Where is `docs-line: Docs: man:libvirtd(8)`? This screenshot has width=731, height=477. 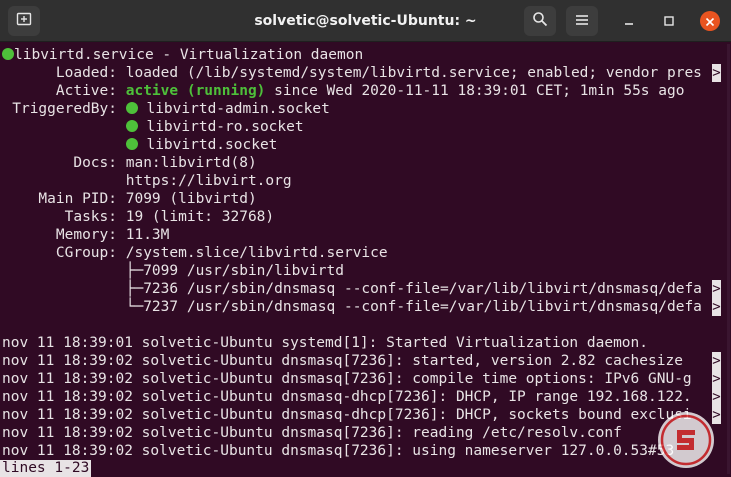 docs-line: Docs: man:libvirtd(8) is located at coordinates (129, 163).